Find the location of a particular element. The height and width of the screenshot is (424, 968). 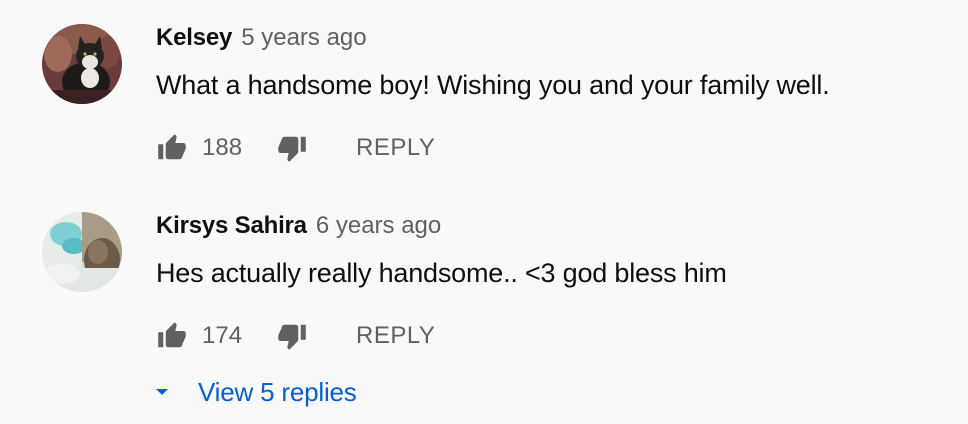

view-replies-button: View 5 replies is located at coordinates (254, 392).